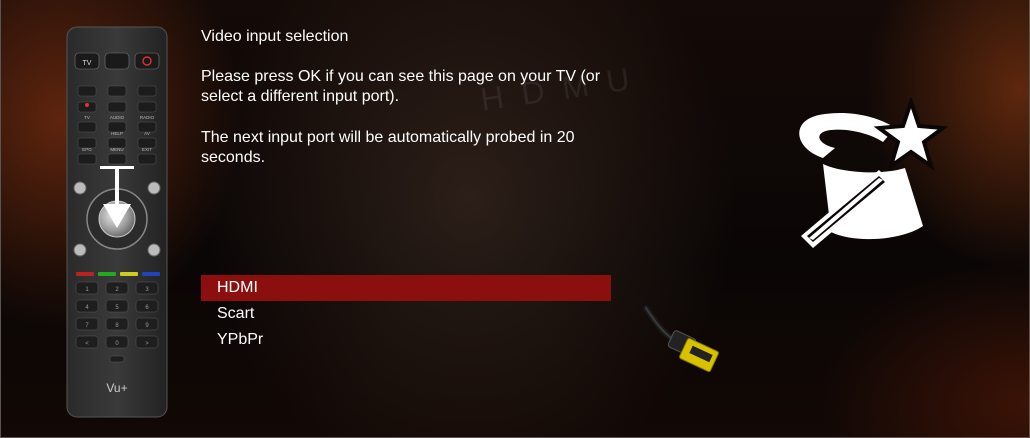 The width and height of the screenshot is (1030, 438). What do you see at coordinates (406, 340) in the screenshot?
I see `menu-item-ypbpr: YPbPr` at bounding box center [406, 340].